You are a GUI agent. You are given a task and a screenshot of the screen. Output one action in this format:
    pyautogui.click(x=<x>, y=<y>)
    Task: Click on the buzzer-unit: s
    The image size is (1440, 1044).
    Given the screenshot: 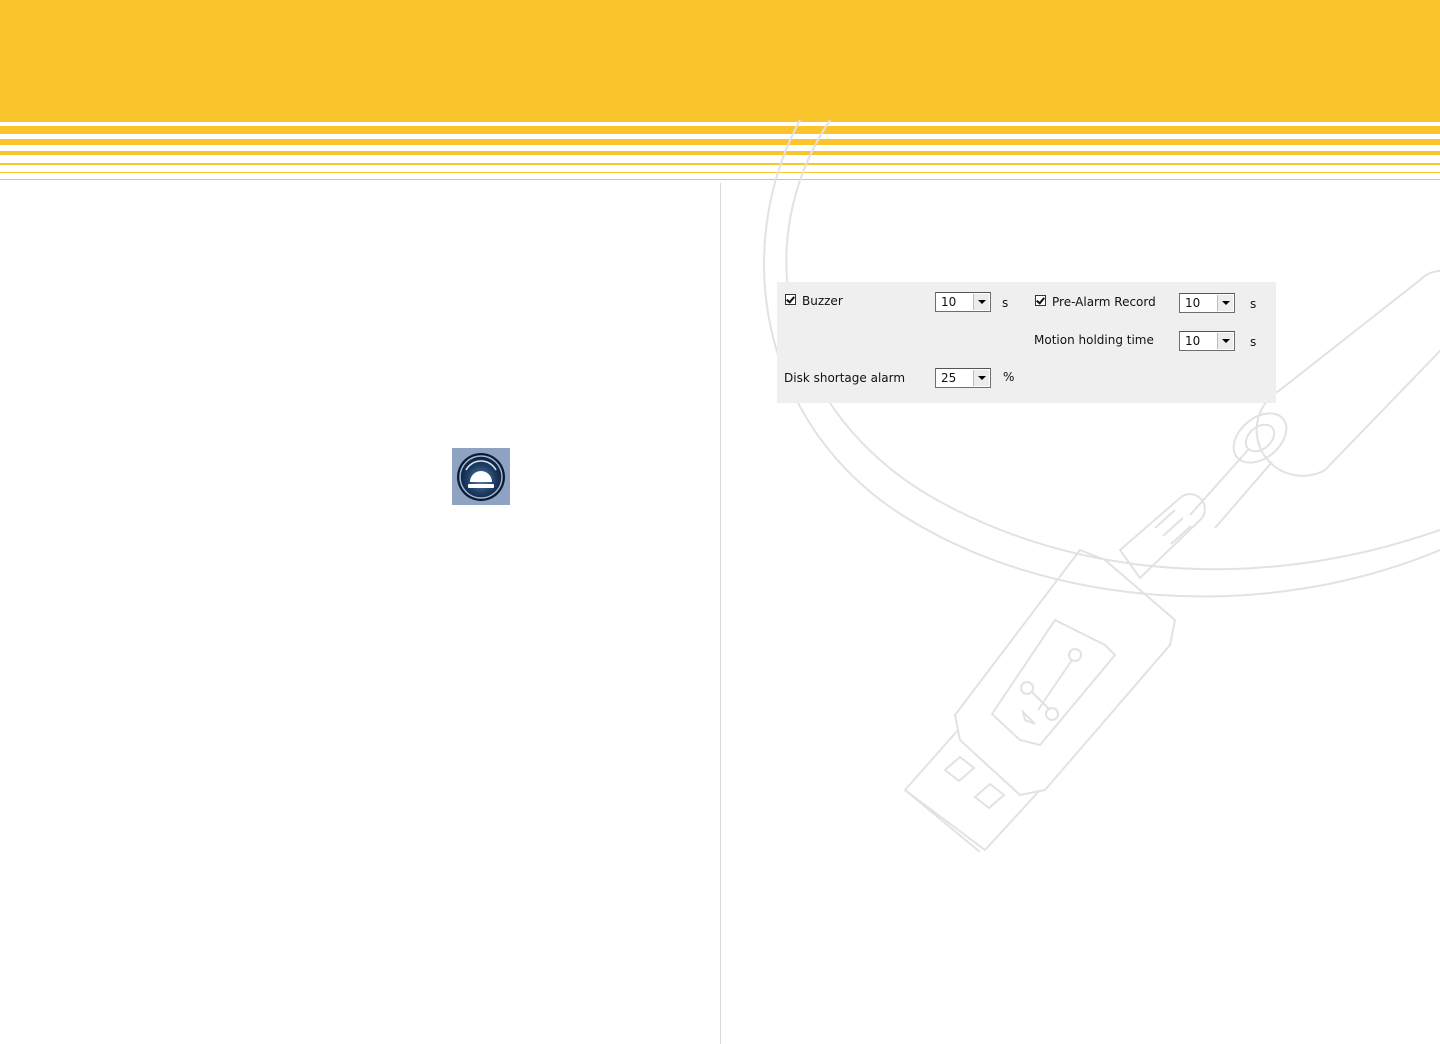 What is the action you would take?
    pyautogui.click(x=1005, y=303)
    